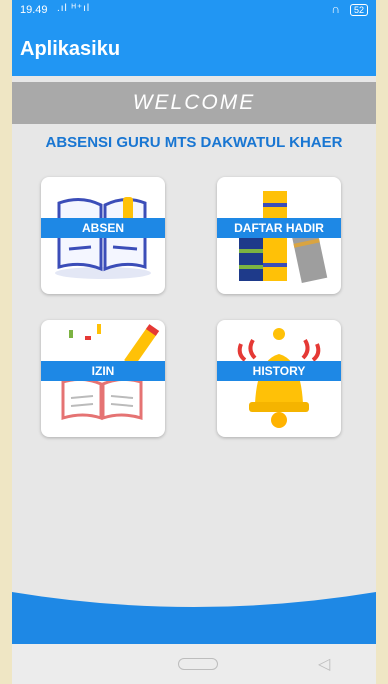 The image size is (388, 684). Describe the element at coordinates (279, 371) in the screenshot. I see `history-label: HISTORY` at that location.